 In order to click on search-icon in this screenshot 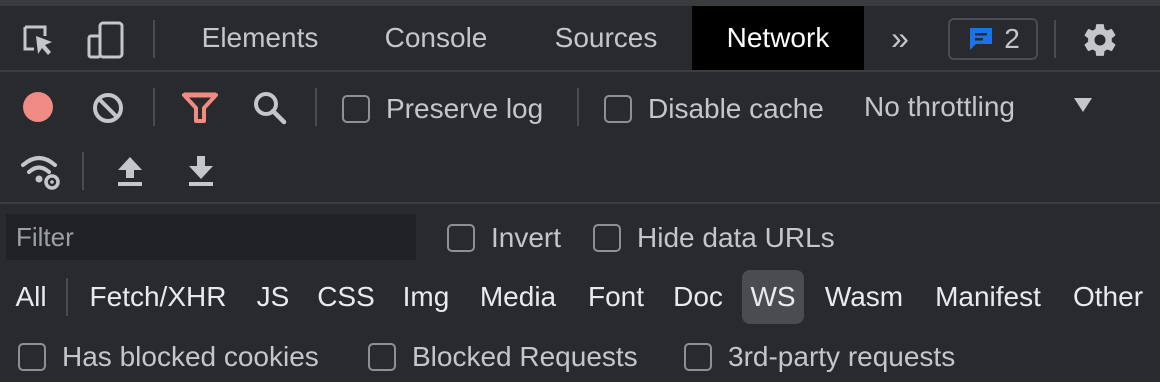, I will do `click(270, 108)`.